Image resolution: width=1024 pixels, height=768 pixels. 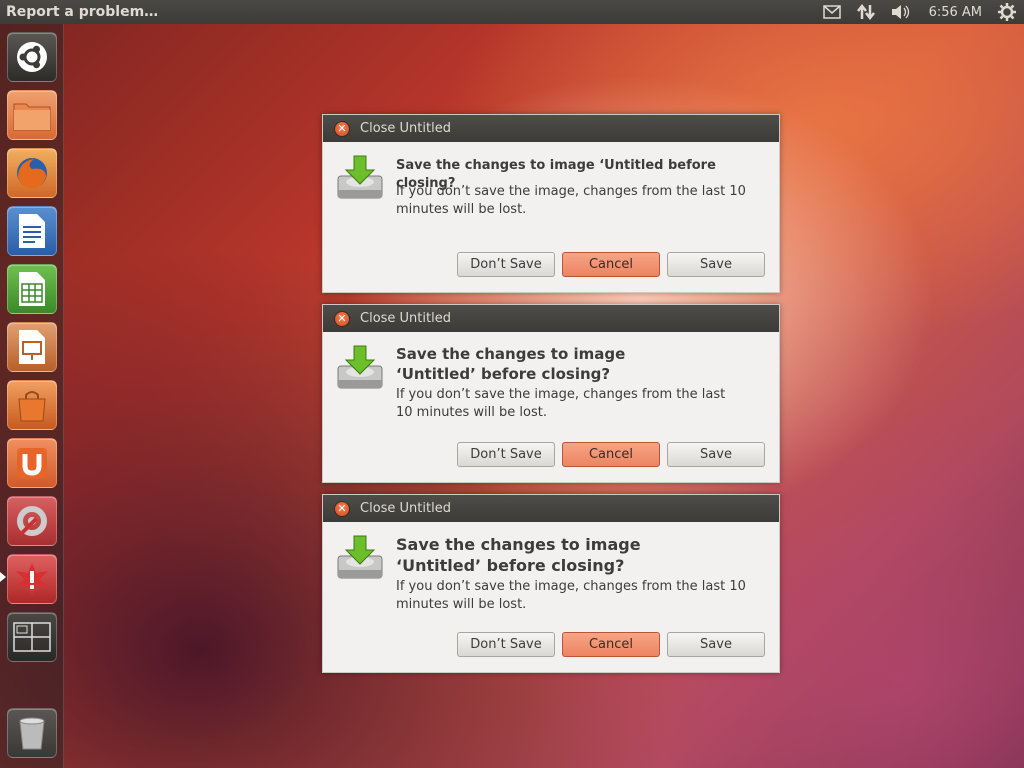 I want to click on dash-home-button, so click(x=32, y=57).